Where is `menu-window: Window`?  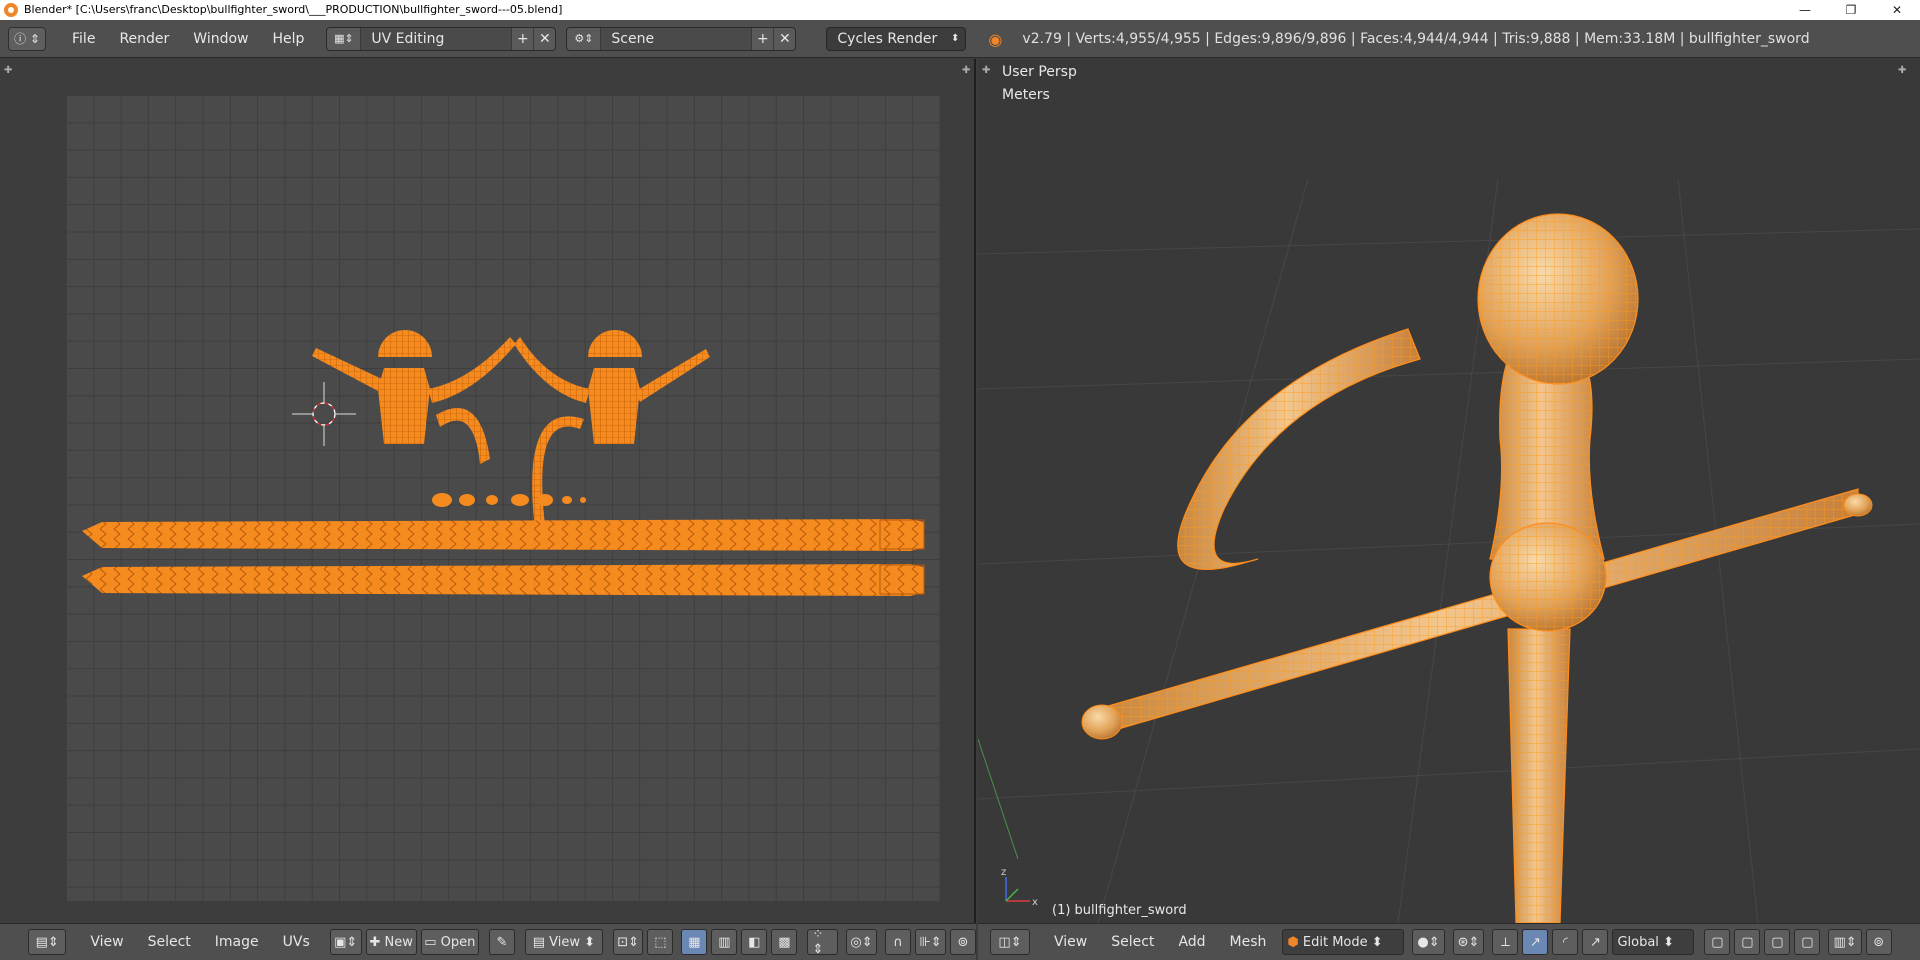
menu-window: Window is located at coordinates (220, 39).